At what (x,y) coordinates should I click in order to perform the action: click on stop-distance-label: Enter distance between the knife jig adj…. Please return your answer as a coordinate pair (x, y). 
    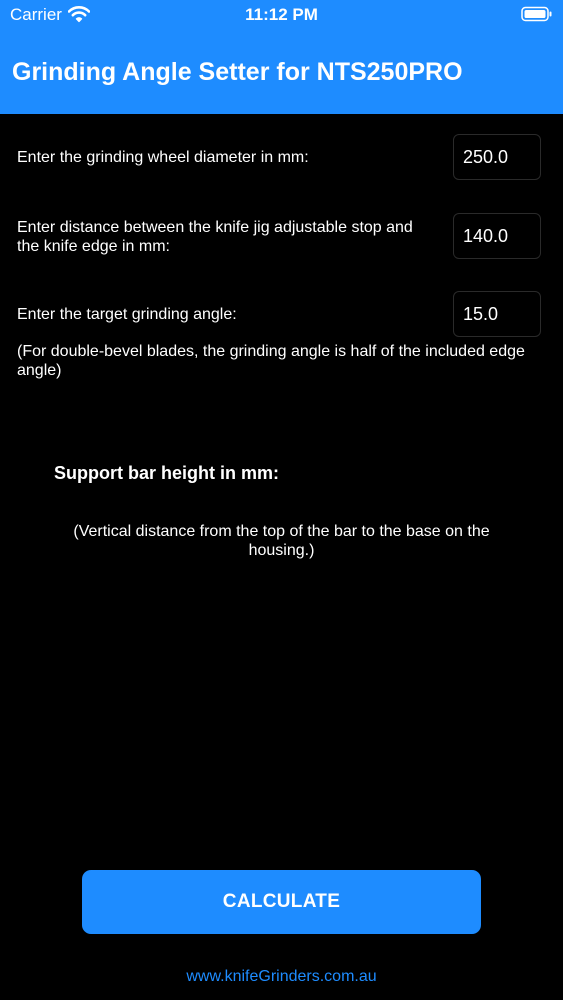
    Looking at the image, I should click on (215, 237).